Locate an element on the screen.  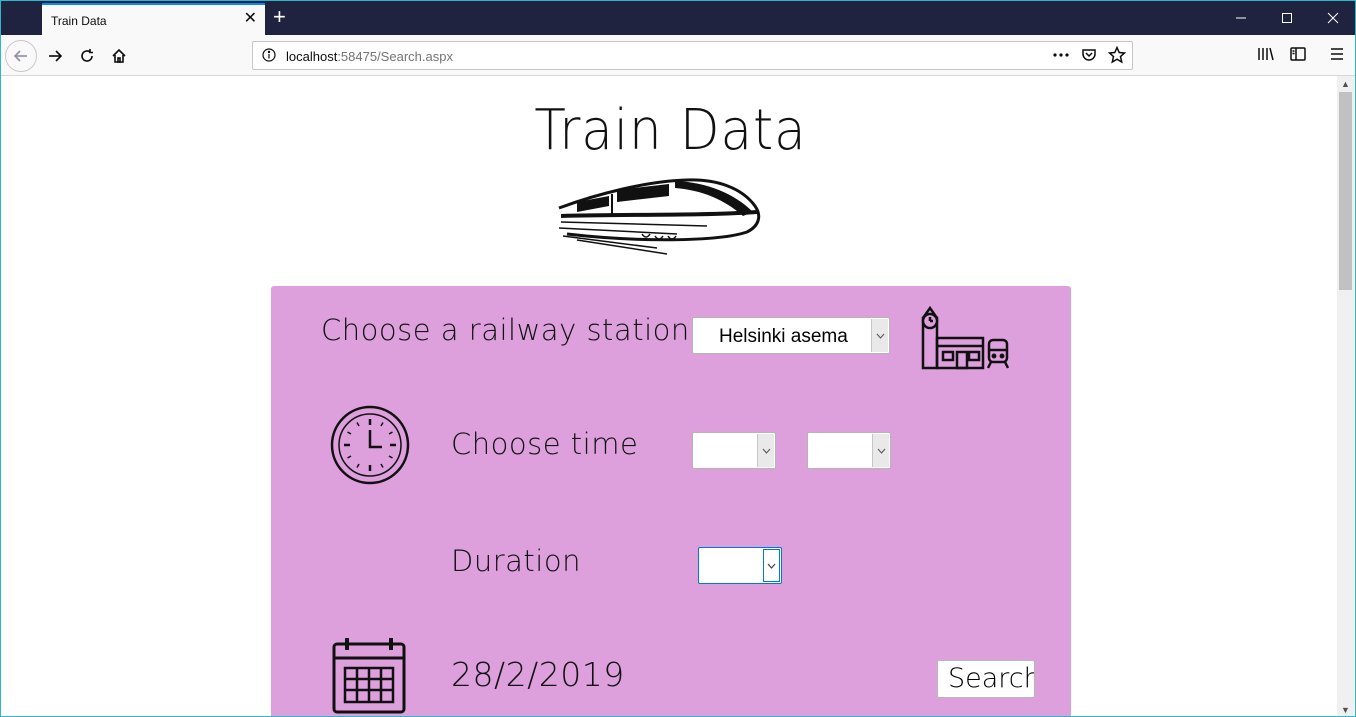
minimize-button is located at coordinates (1241, 18).